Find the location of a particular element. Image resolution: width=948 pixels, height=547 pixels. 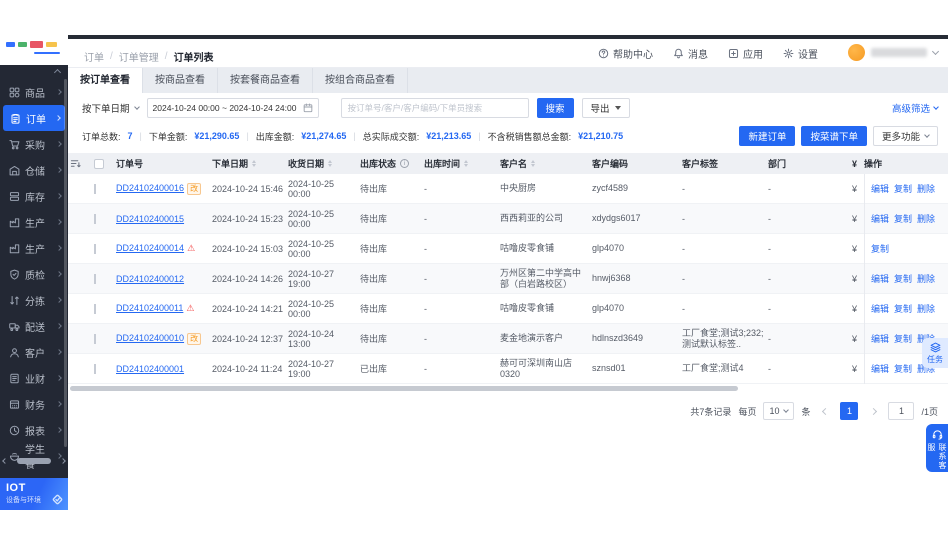

user-menu is located at coordinates (894, 52).